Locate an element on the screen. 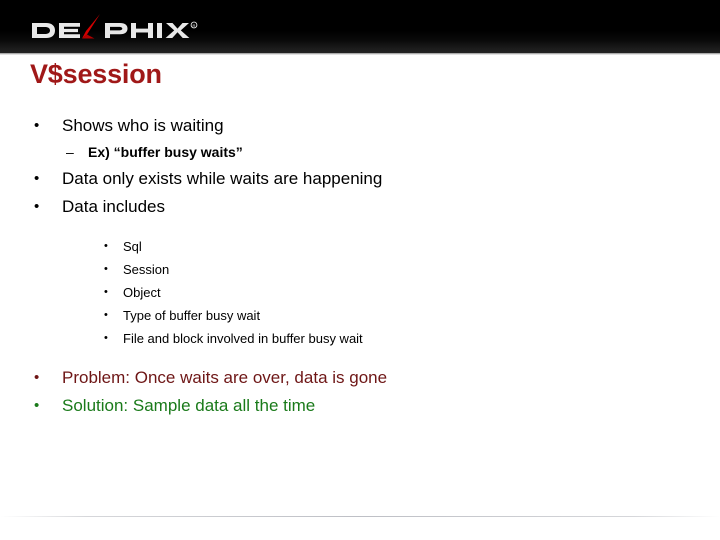  bullet-item: • Object is located at coordinates (360, 292).